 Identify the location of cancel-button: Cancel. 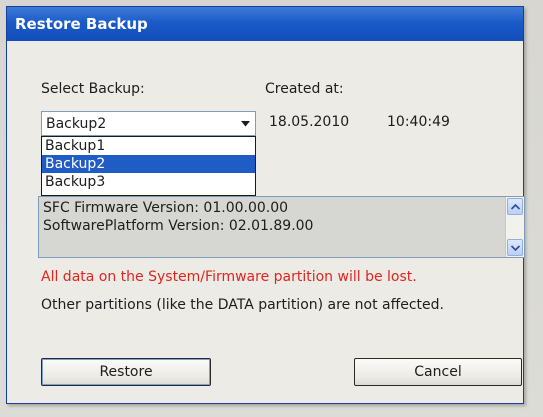
(438, 372).